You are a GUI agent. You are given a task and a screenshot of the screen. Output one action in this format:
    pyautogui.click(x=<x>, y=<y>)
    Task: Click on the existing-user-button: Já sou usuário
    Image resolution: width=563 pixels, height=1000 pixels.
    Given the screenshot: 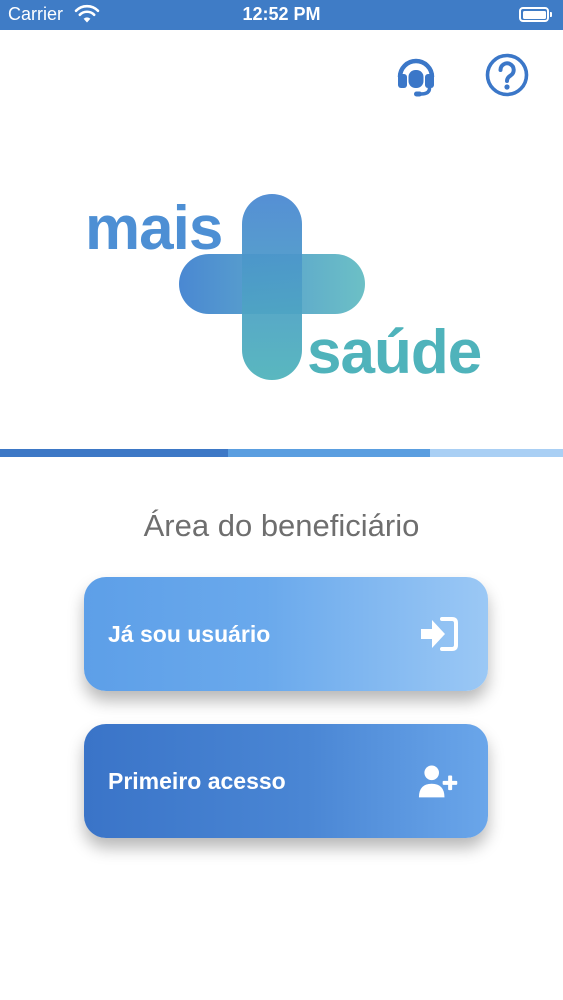 What is the action you would take?
    pyautogui.click(x=286, y=634)
    